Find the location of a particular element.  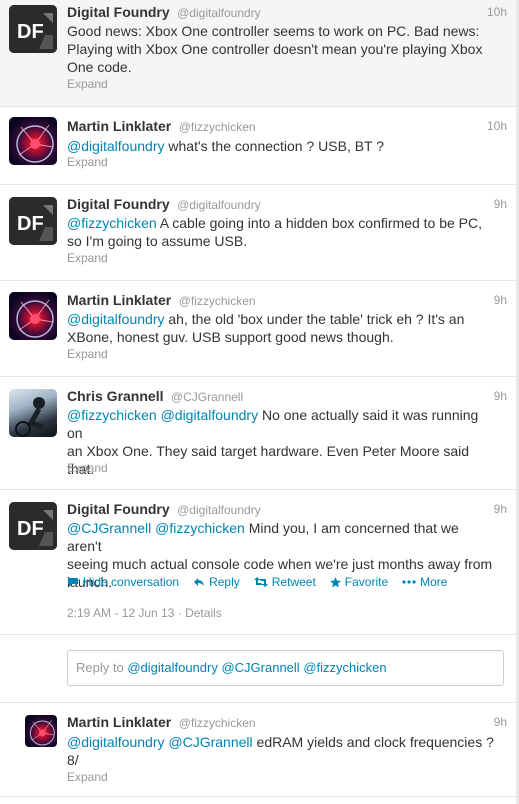

favorite-button: Favorite is located at coordinates (359, 582).